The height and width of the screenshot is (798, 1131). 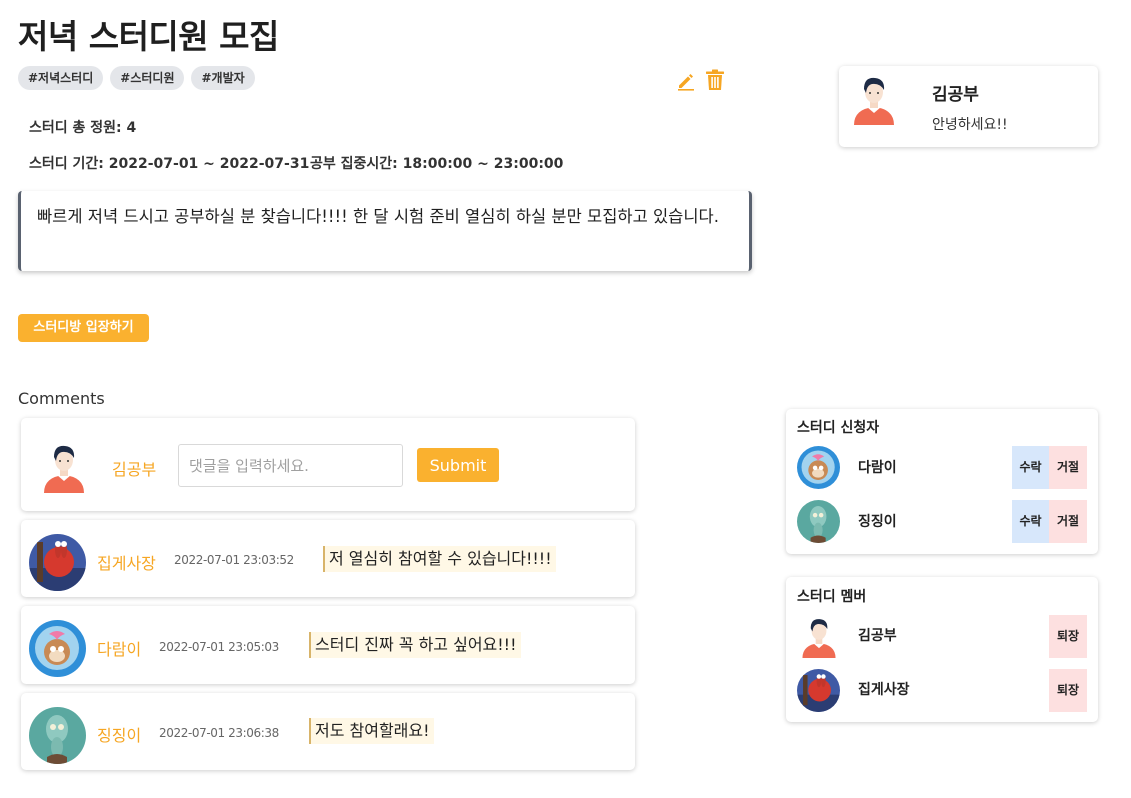 I want to click on comment-text: 저도 참여할래요!, so click(x=371, y=731).